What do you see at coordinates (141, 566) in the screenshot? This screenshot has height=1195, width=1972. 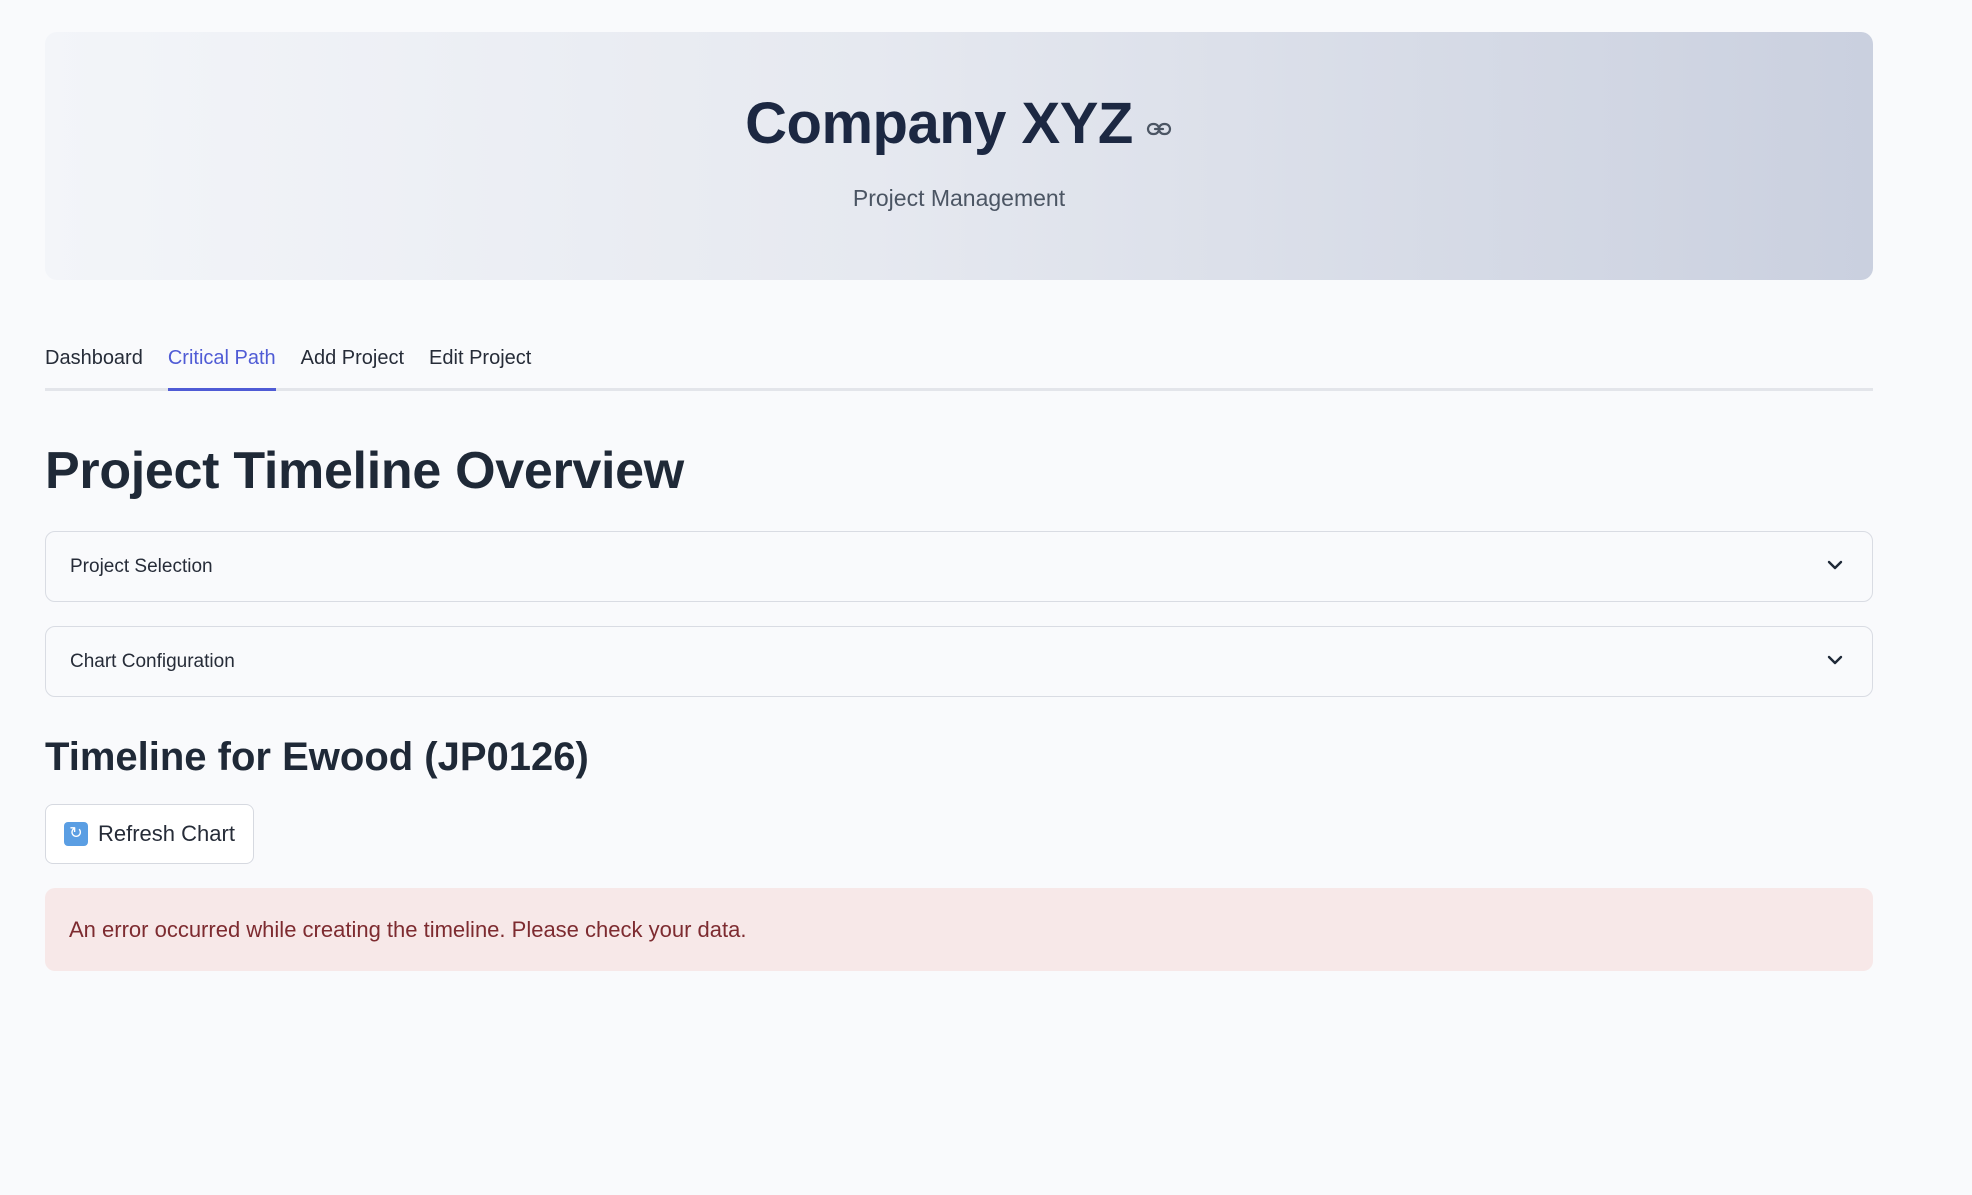 I see `expander-label: Project Selection` at bounding box center [141, 566].